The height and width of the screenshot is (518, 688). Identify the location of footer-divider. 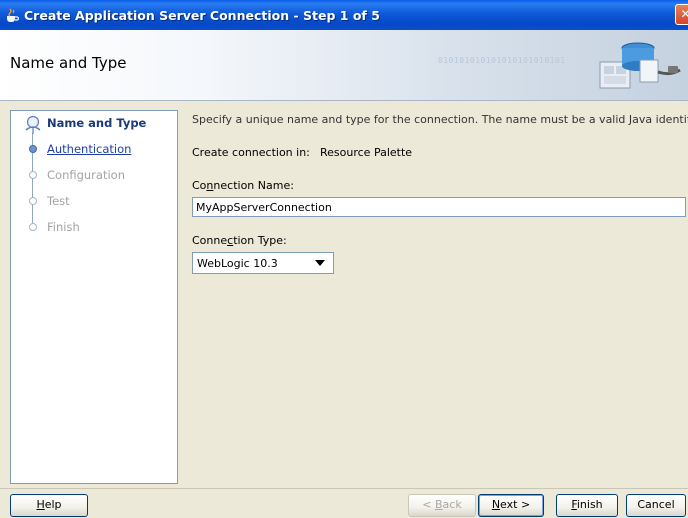
(344, 488).